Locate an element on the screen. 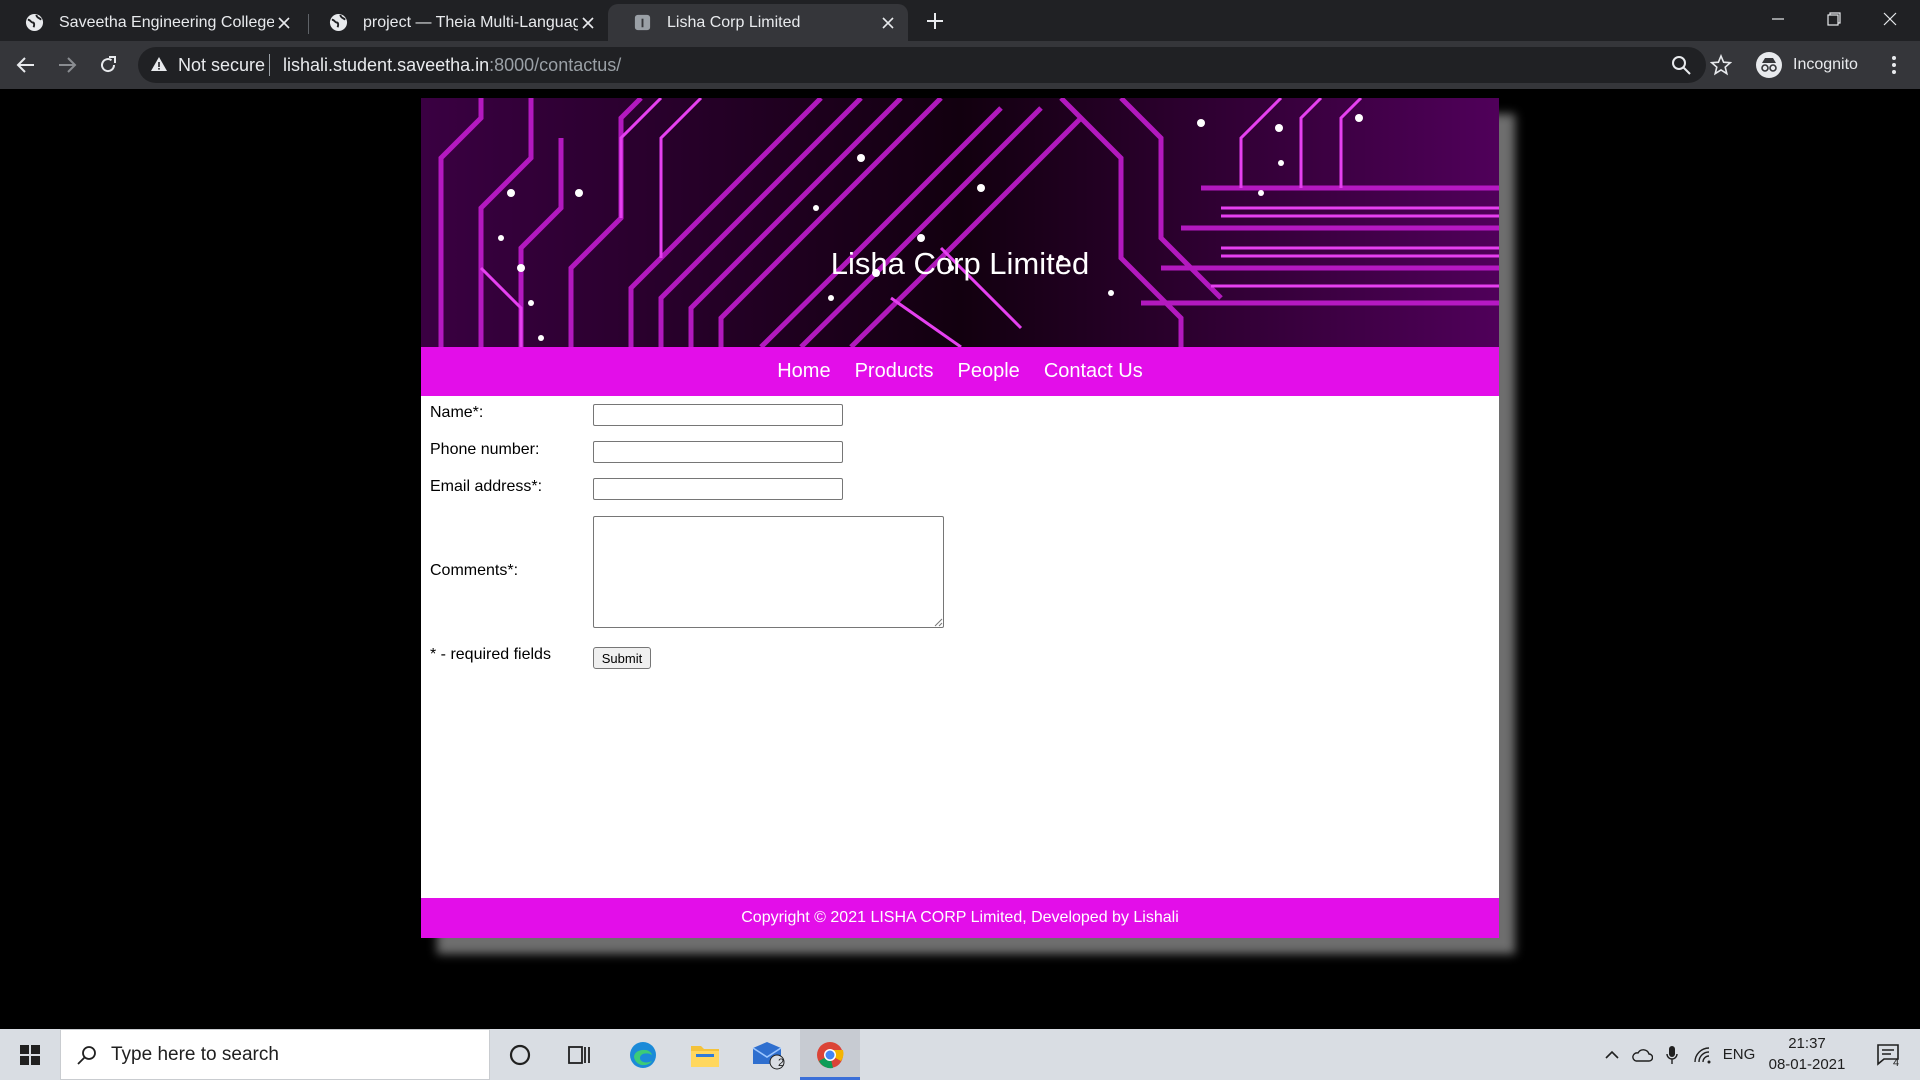  warning-icon is located at coordinates (159, 64).